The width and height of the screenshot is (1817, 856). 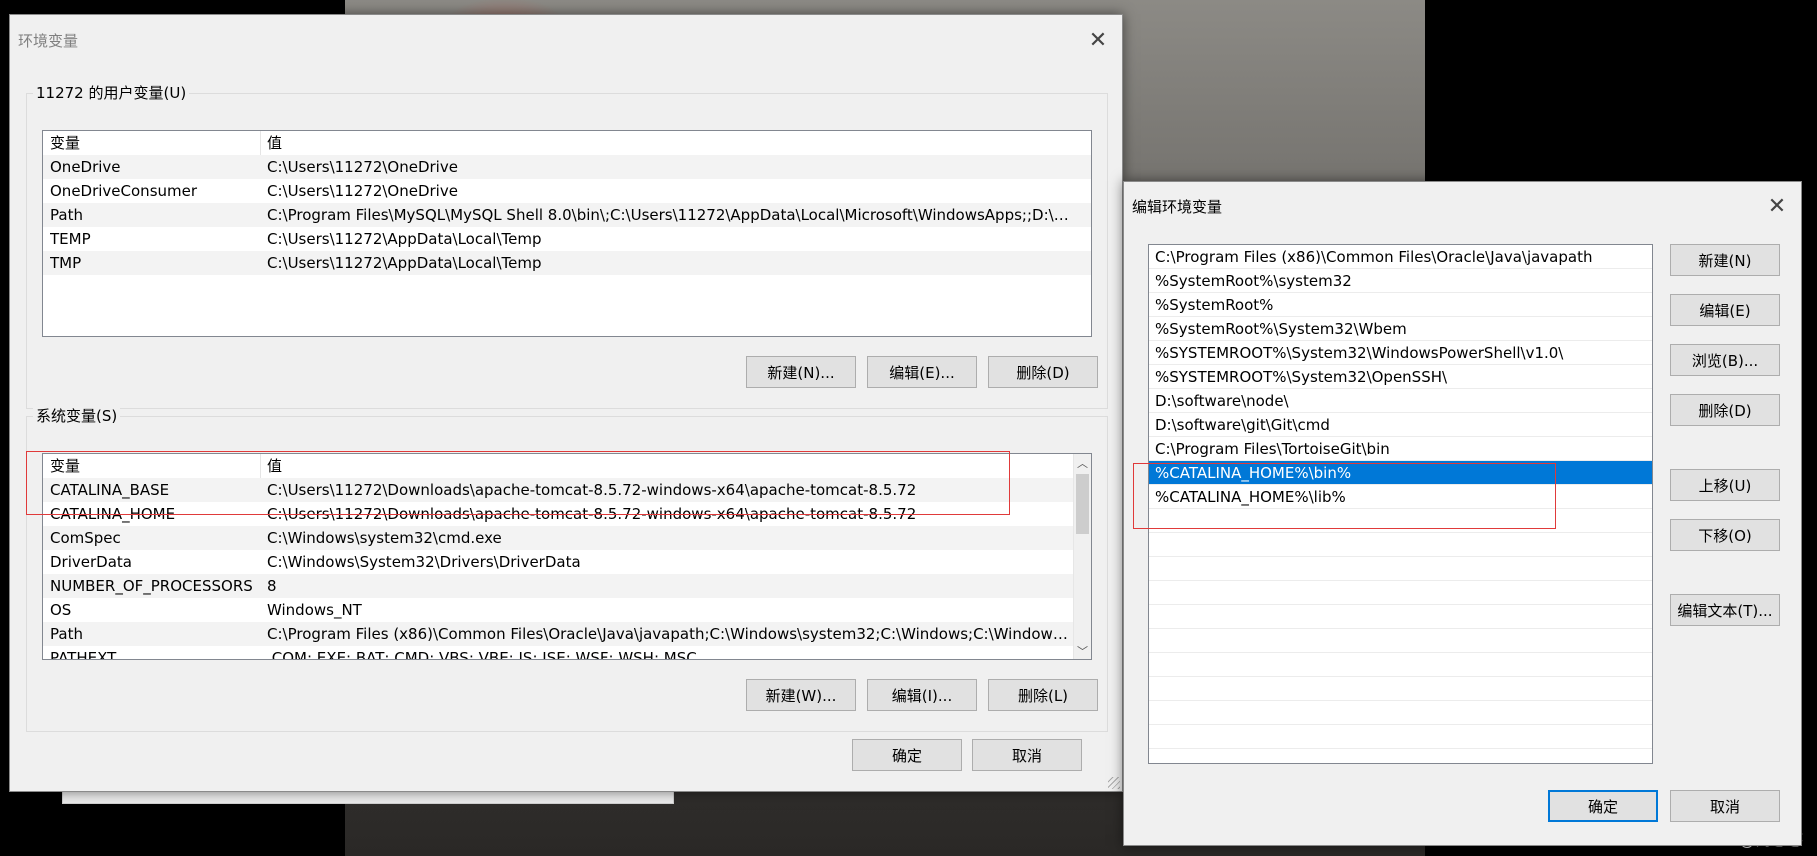 I want to click on table-row: NUMBER_OF_PROCESSORS 8, so click(x=567, y=586).